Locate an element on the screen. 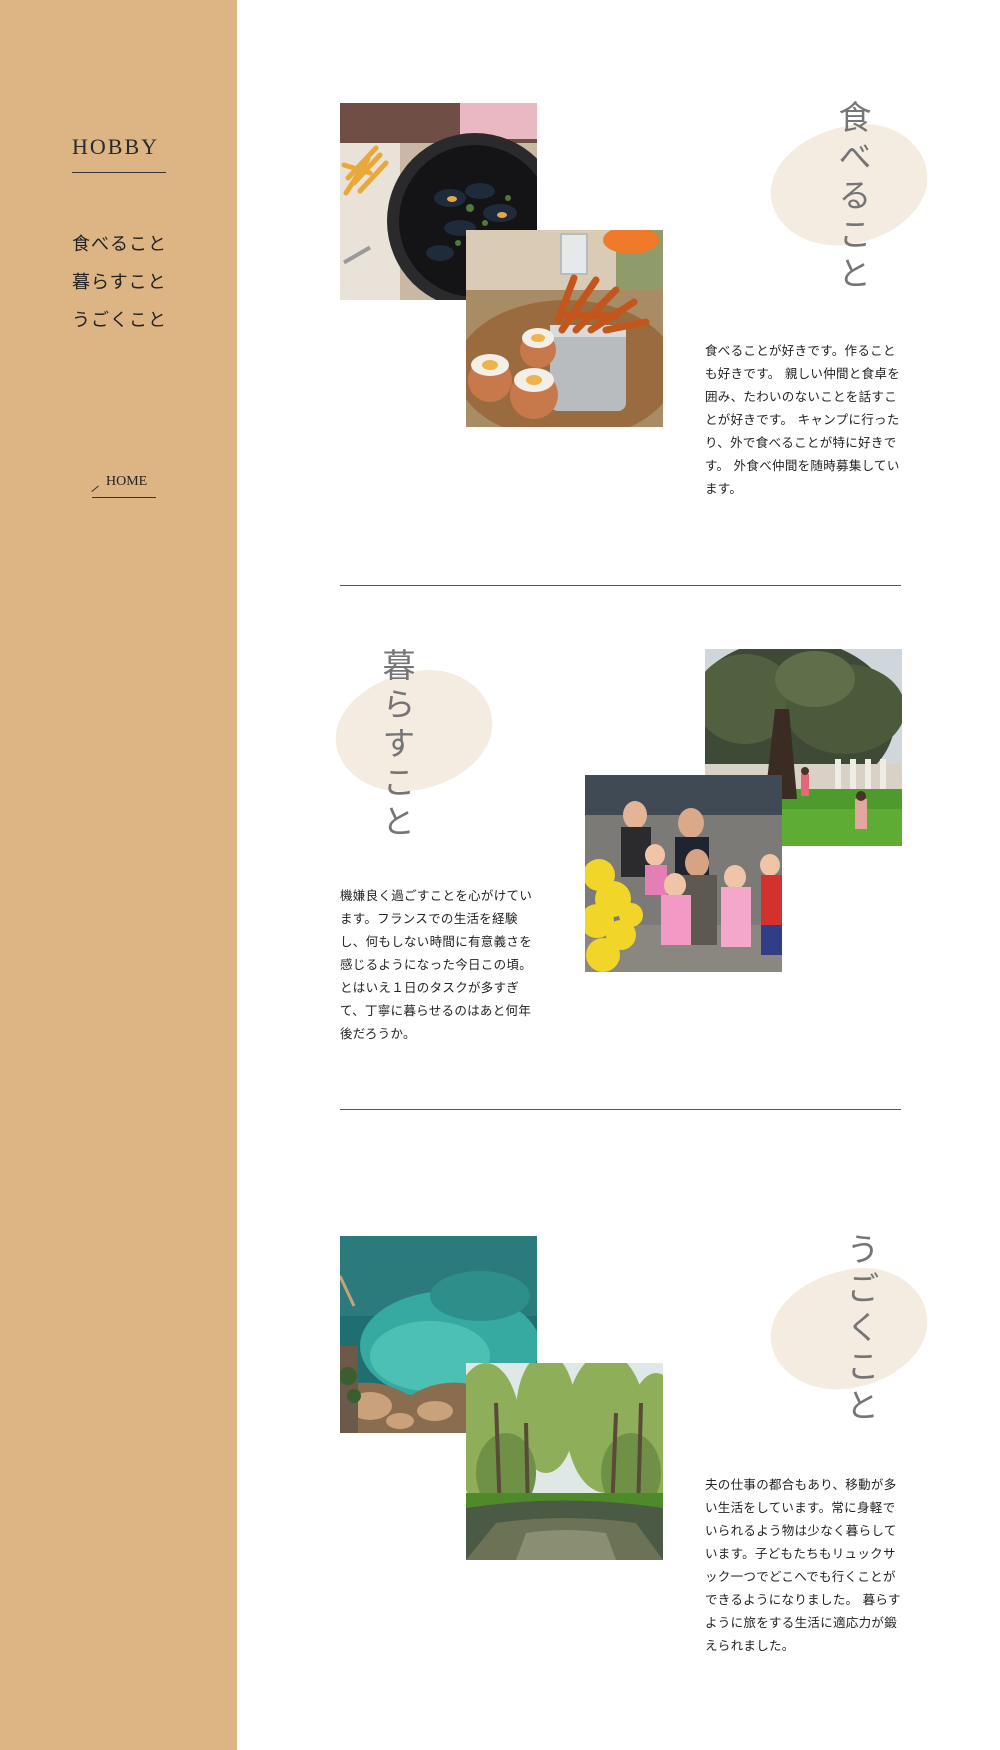  nav-item-living: 暮らすこと is located at coordinates (119, 283).